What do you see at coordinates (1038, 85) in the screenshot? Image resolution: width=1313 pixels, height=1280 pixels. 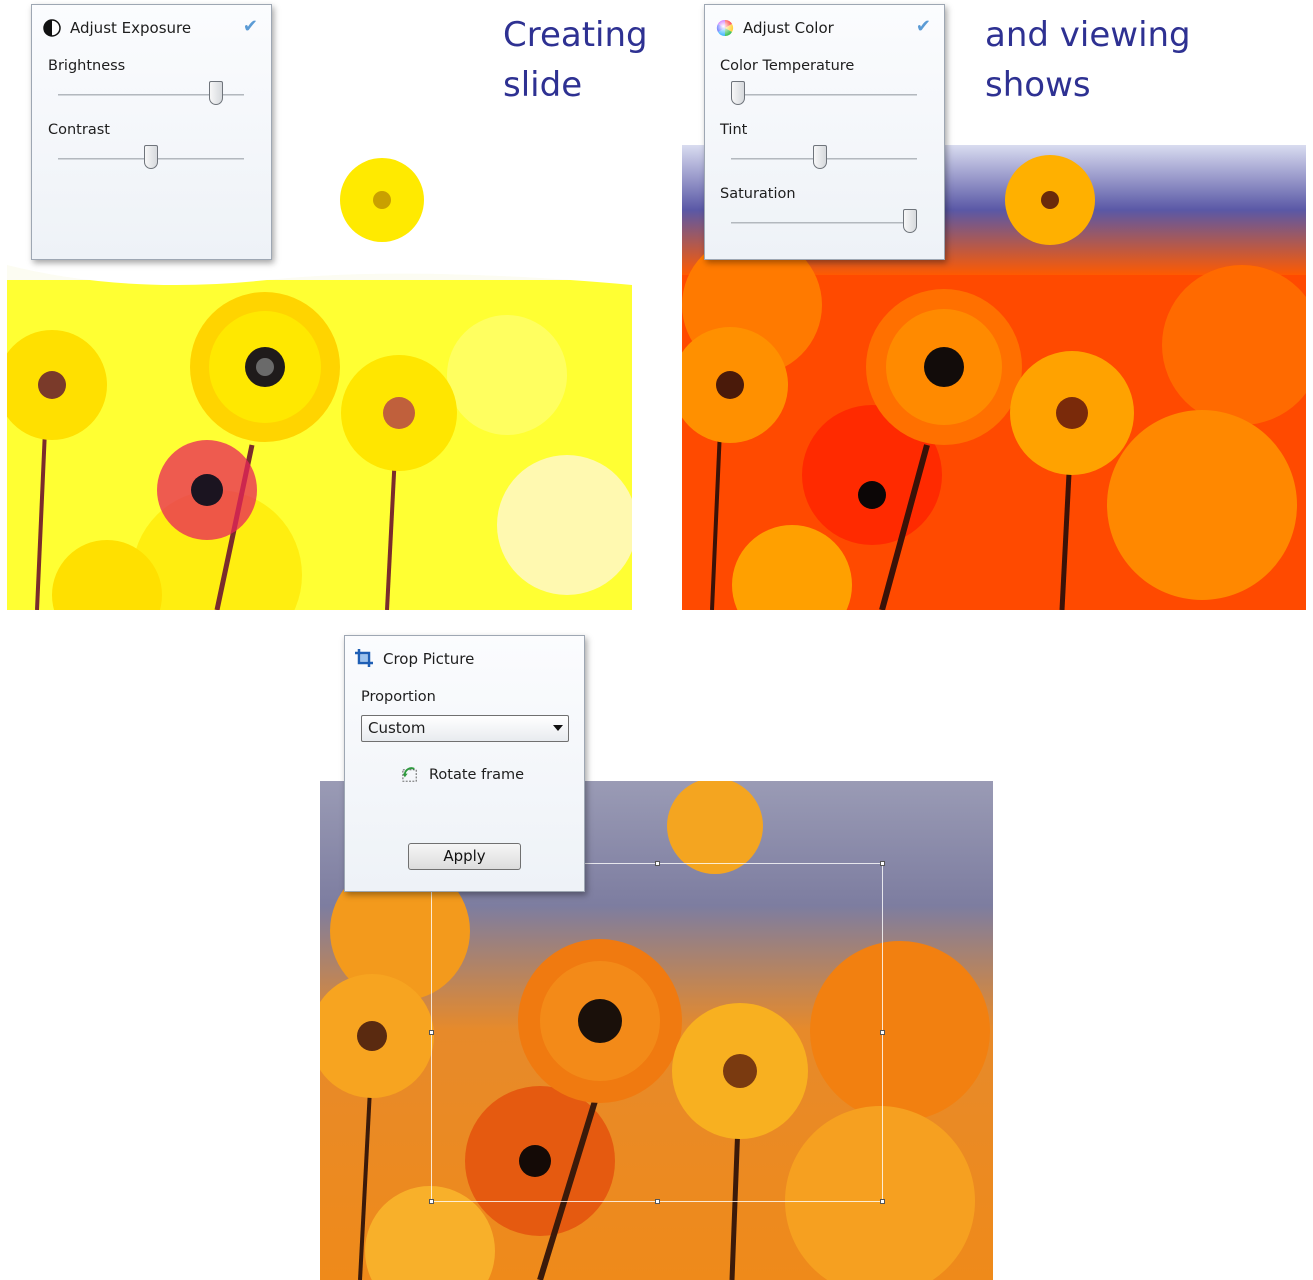 I see `headline-line: shows` at bounding box center [1038, 85].